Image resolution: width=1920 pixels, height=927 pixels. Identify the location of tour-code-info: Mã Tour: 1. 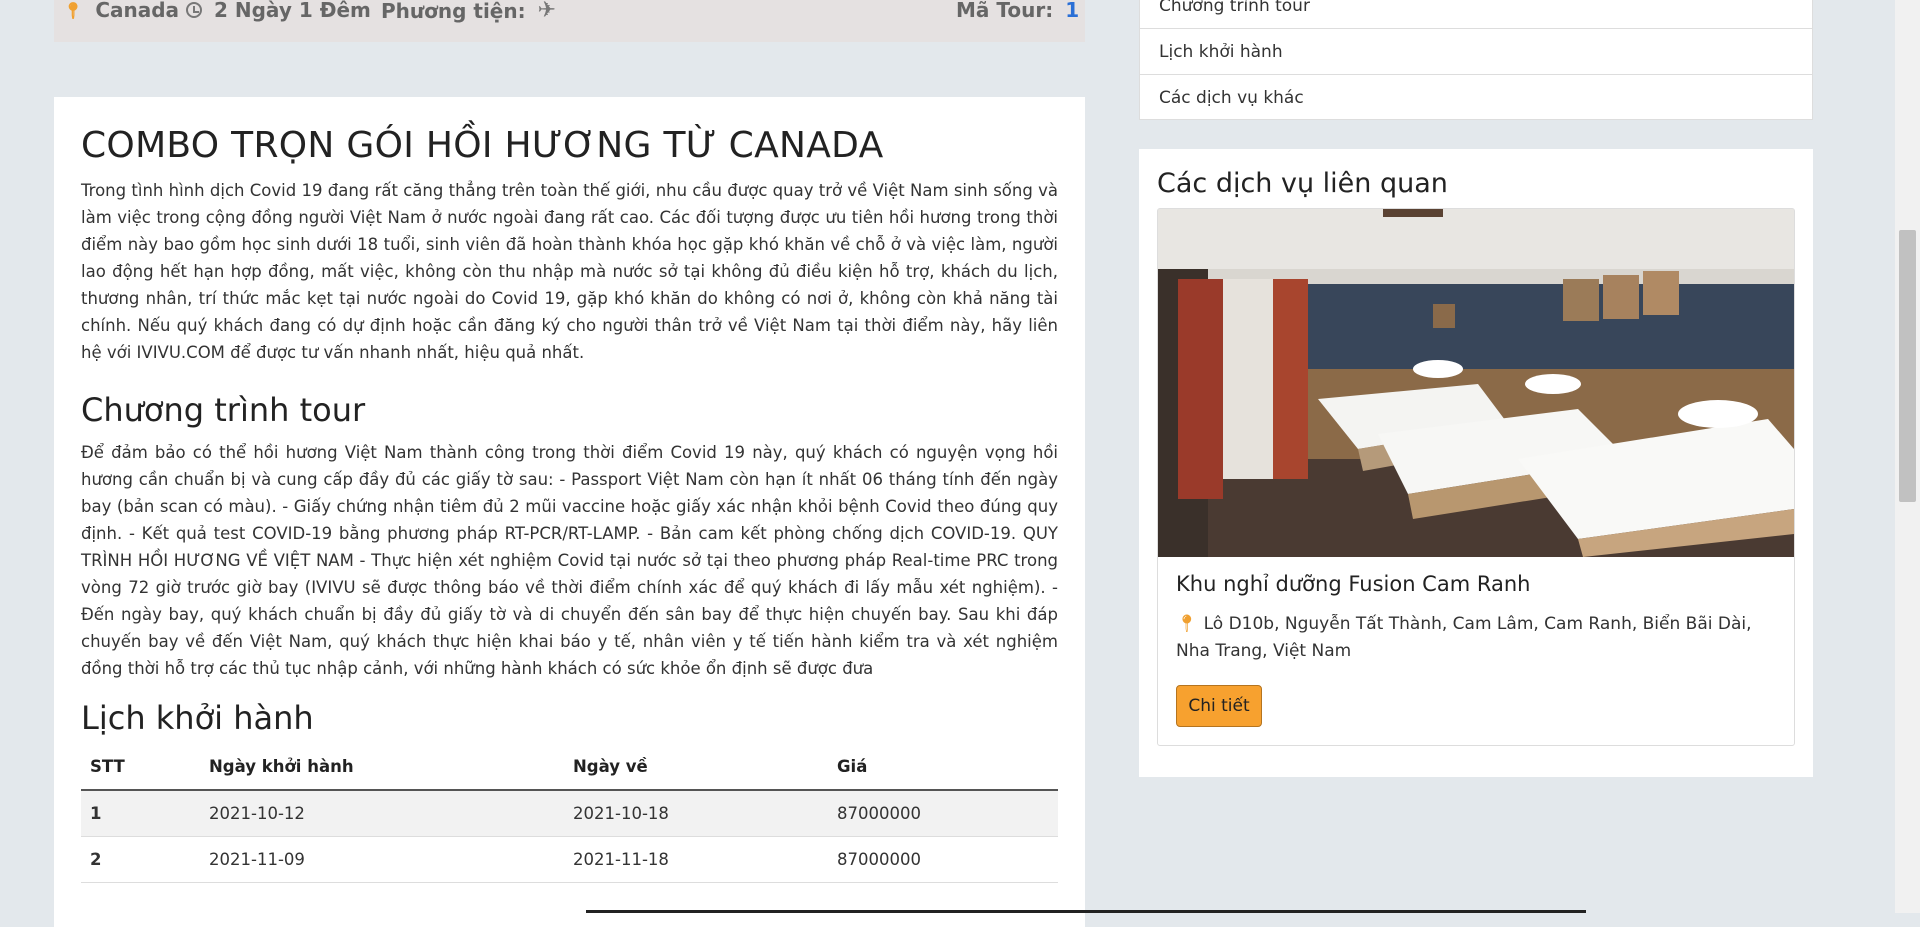
(1017, 11).